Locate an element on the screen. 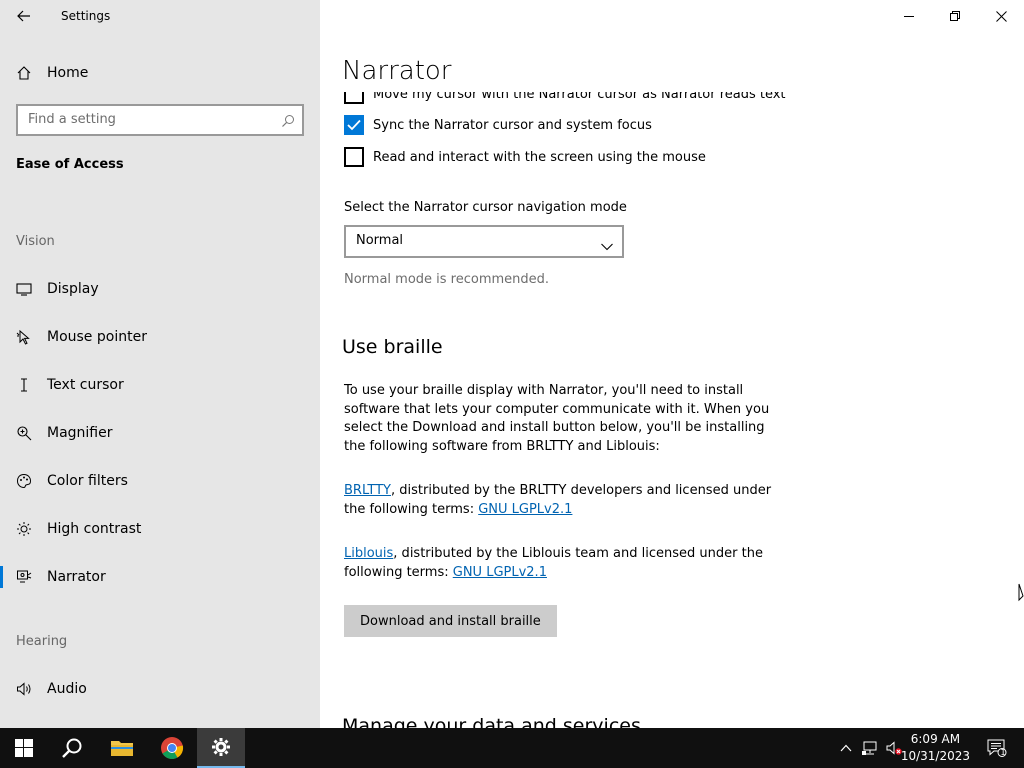  sidebar-item-label: Narrator is located at coordinates (76, 577).